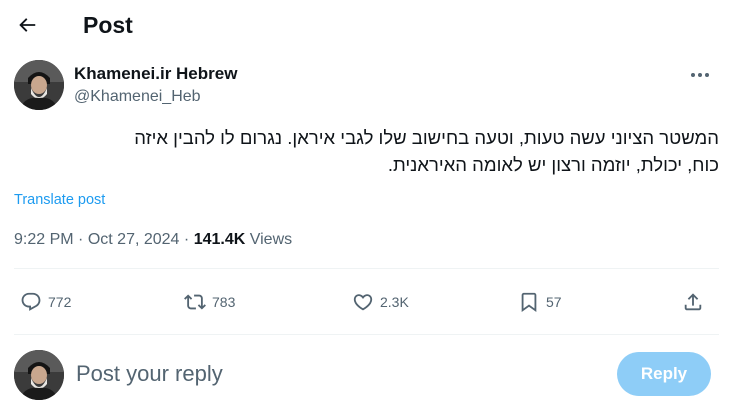 The width and height of the screenshot is (733, 420). I want to click on repost-icon, so click(195, 302).